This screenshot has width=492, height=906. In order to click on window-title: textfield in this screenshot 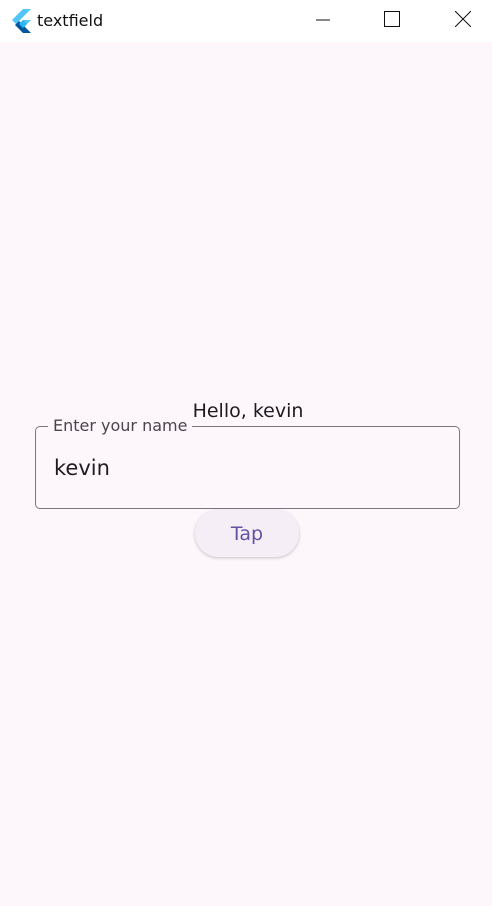, I will do `click(70, 20)`.